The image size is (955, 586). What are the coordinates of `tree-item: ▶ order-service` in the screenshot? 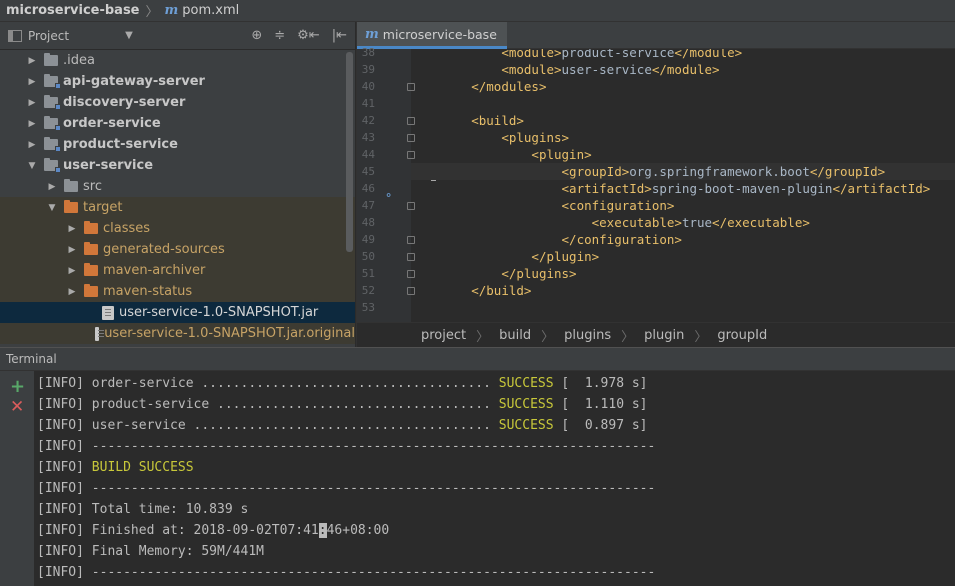 It's located at (177, 123).